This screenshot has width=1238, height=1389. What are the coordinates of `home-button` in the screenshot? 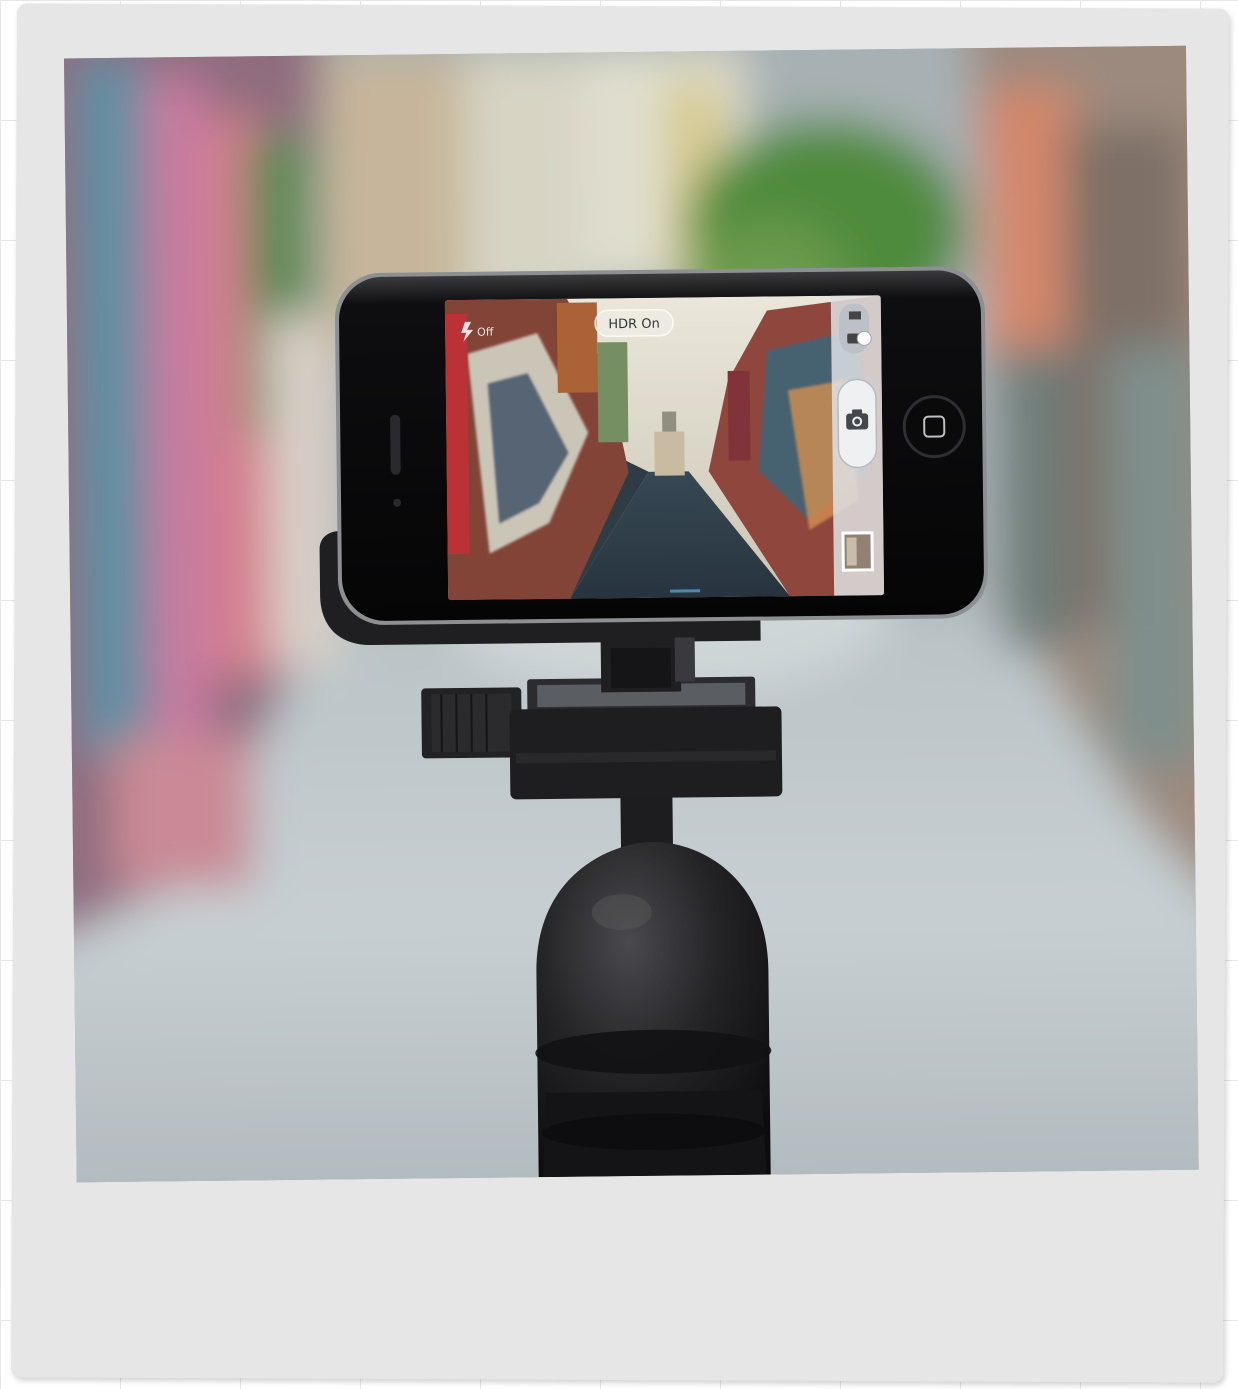 It's located at (934, 427).